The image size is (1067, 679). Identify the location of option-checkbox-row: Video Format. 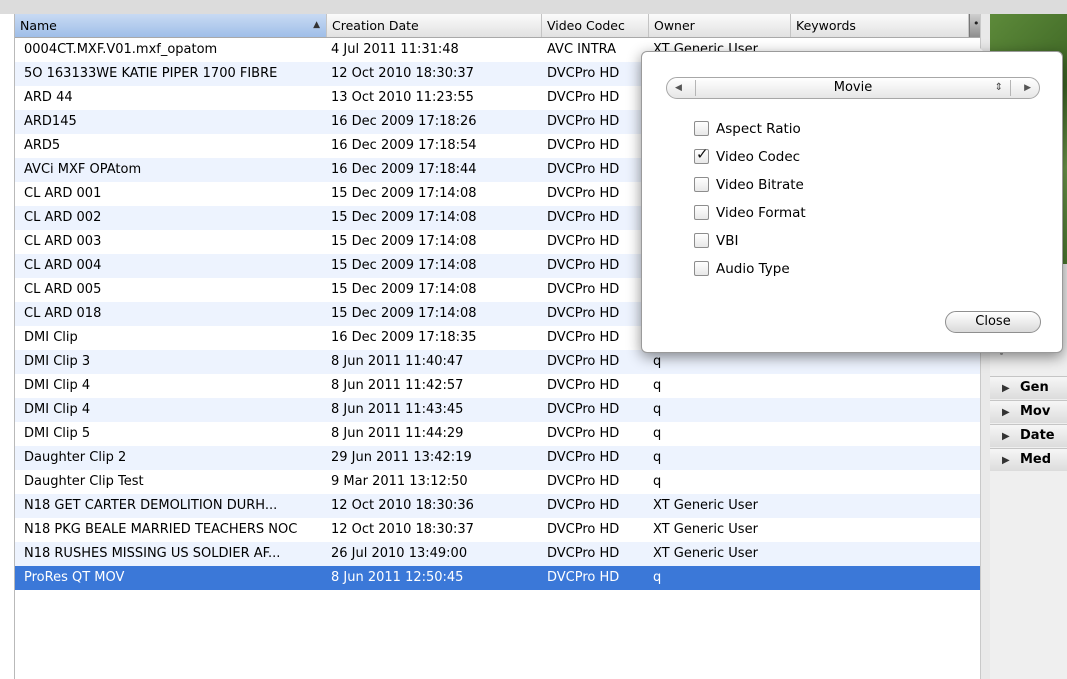
(750, 213).